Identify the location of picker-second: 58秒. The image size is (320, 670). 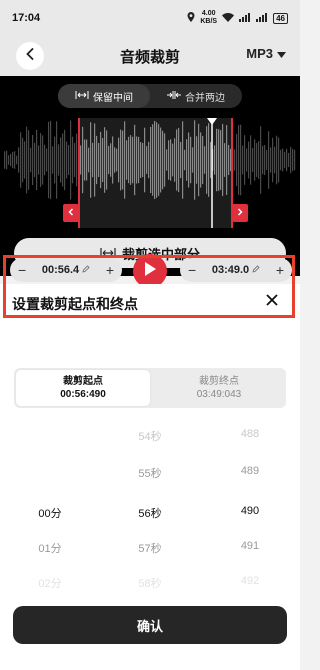
(150, 584).